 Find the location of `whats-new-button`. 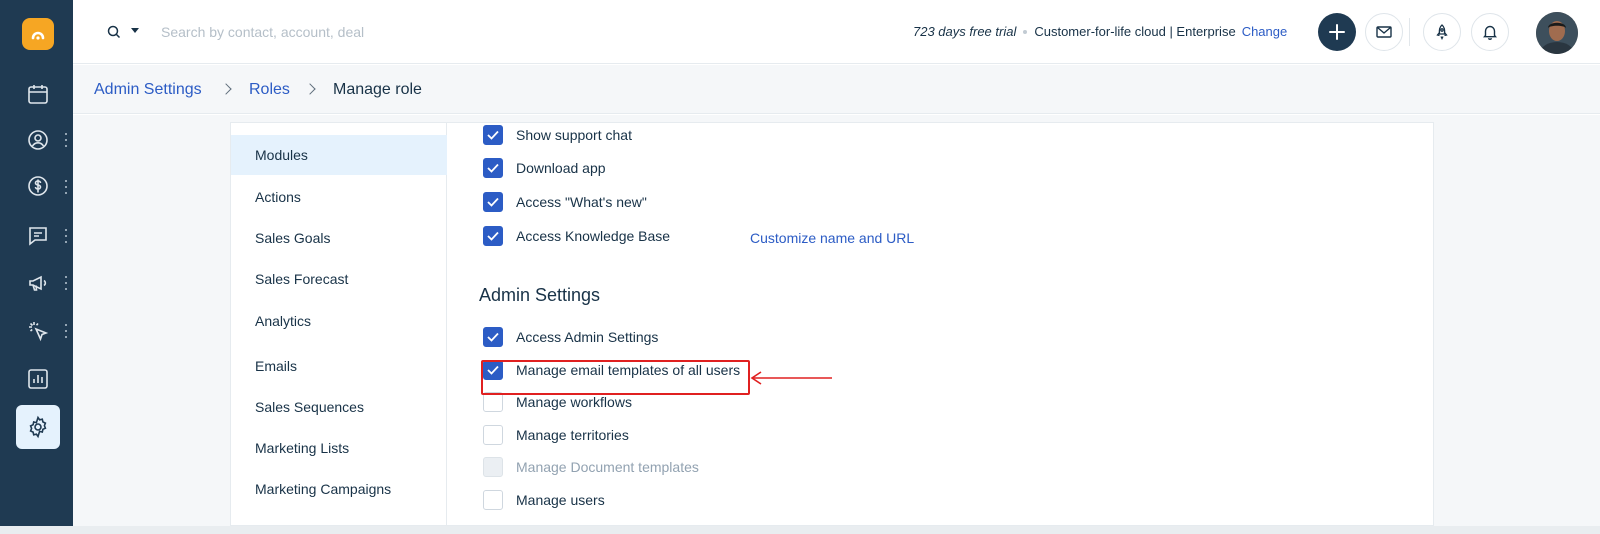

whats-new-button is located at coordinates (1442, 32).